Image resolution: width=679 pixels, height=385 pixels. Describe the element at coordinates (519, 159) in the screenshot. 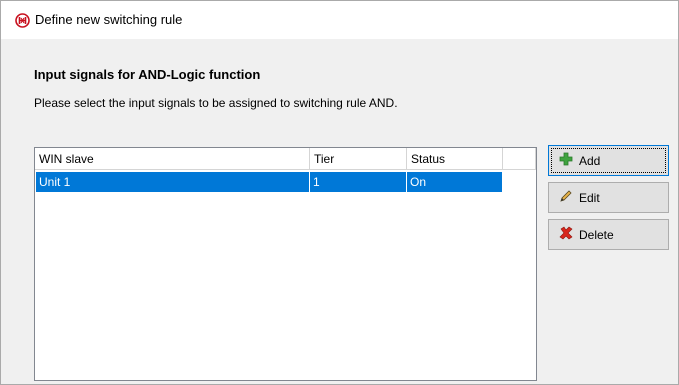

I see `column-header-filler` at that location.